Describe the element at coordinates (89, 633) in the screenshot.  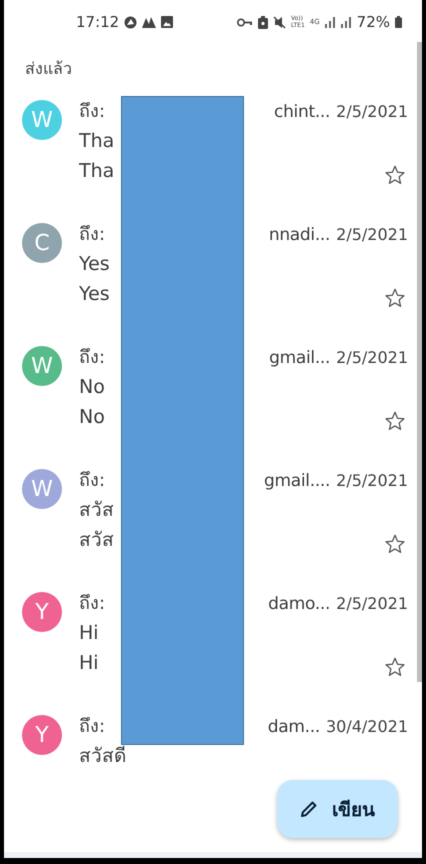
I see `email-subject: Hi` at that location.